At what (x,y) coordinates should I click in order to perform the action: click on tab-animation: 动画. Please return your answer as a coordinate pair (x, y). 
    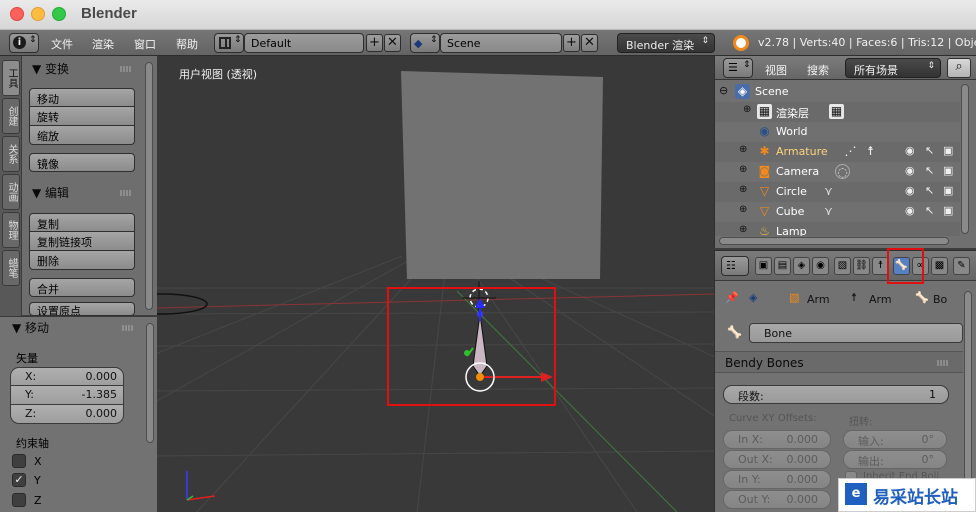
    Looking at the image, I should click on (11, 192).